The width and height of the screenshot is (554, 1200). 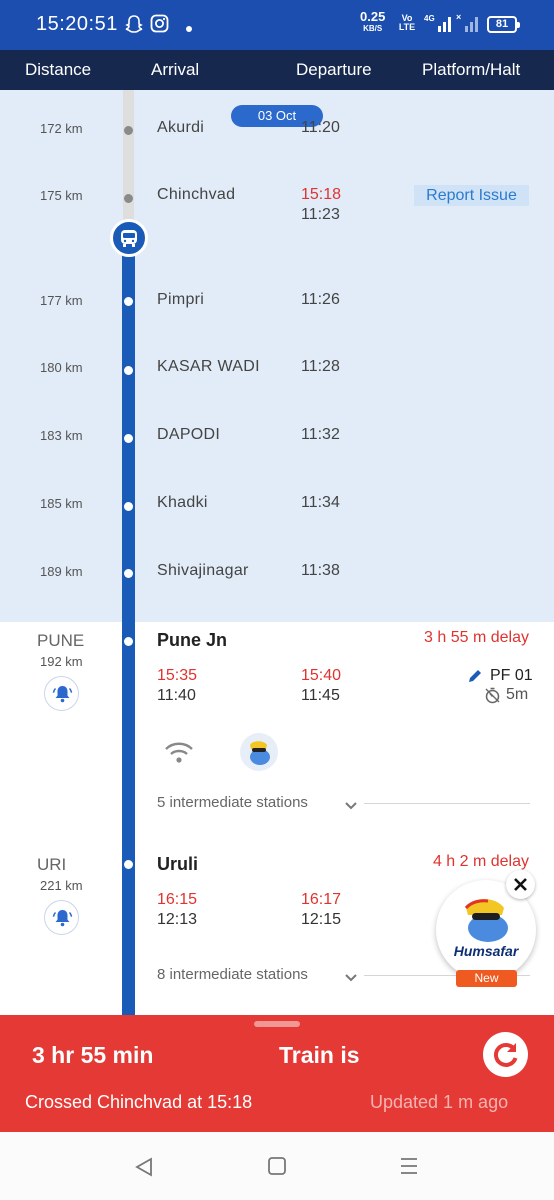 What do you see at coordinates (134, 26) in the screenshot?
I see `snapchat-icon` at bounding box center [134, 26].